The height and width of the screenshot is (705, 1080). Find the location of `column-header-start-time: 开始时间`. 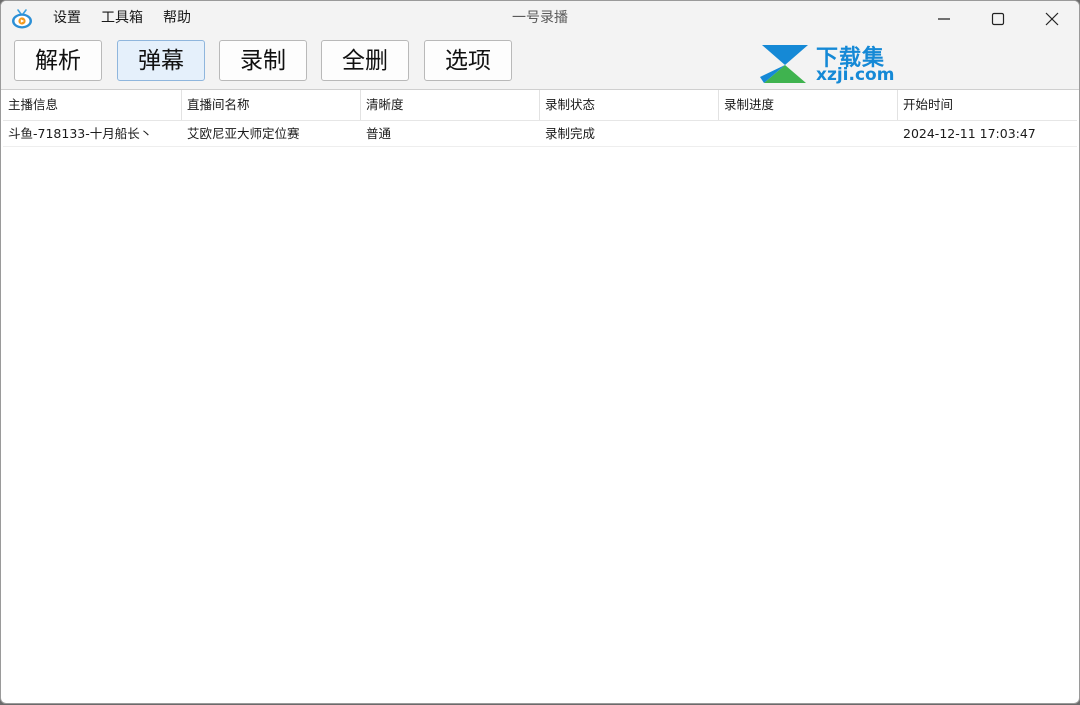

column-header-start-time: 开始时间 is located at coordinates (987, 105).